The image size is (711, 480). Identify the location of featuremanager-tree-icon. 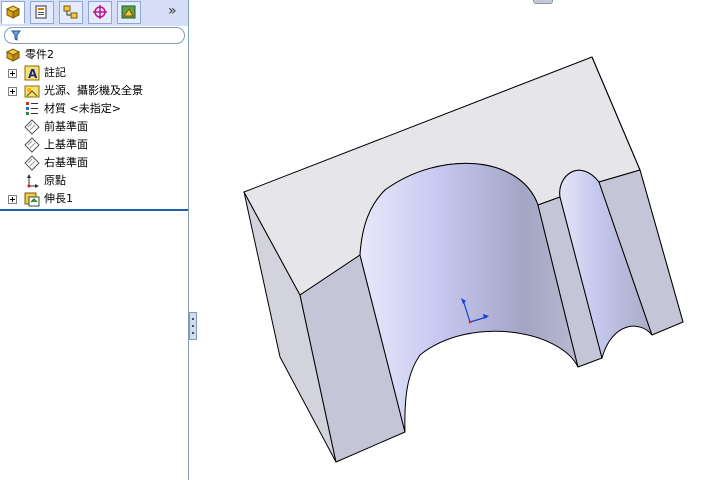
(13, 12).